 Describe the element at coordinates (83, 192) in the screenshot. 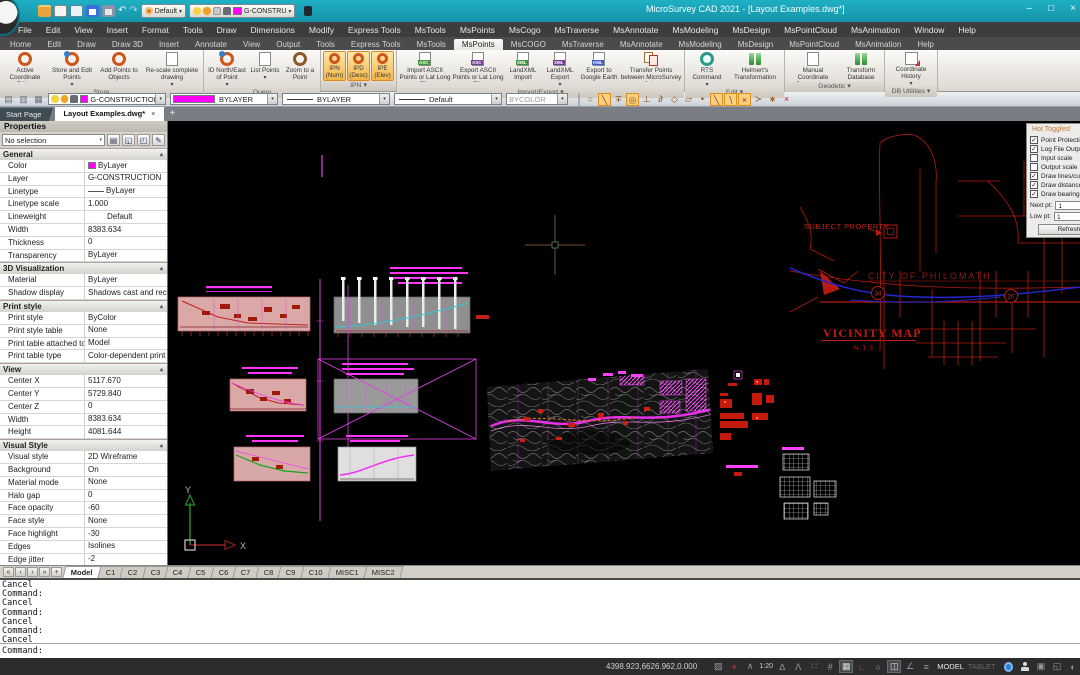

I see `property-row: Linetype ByLayer` at that location.